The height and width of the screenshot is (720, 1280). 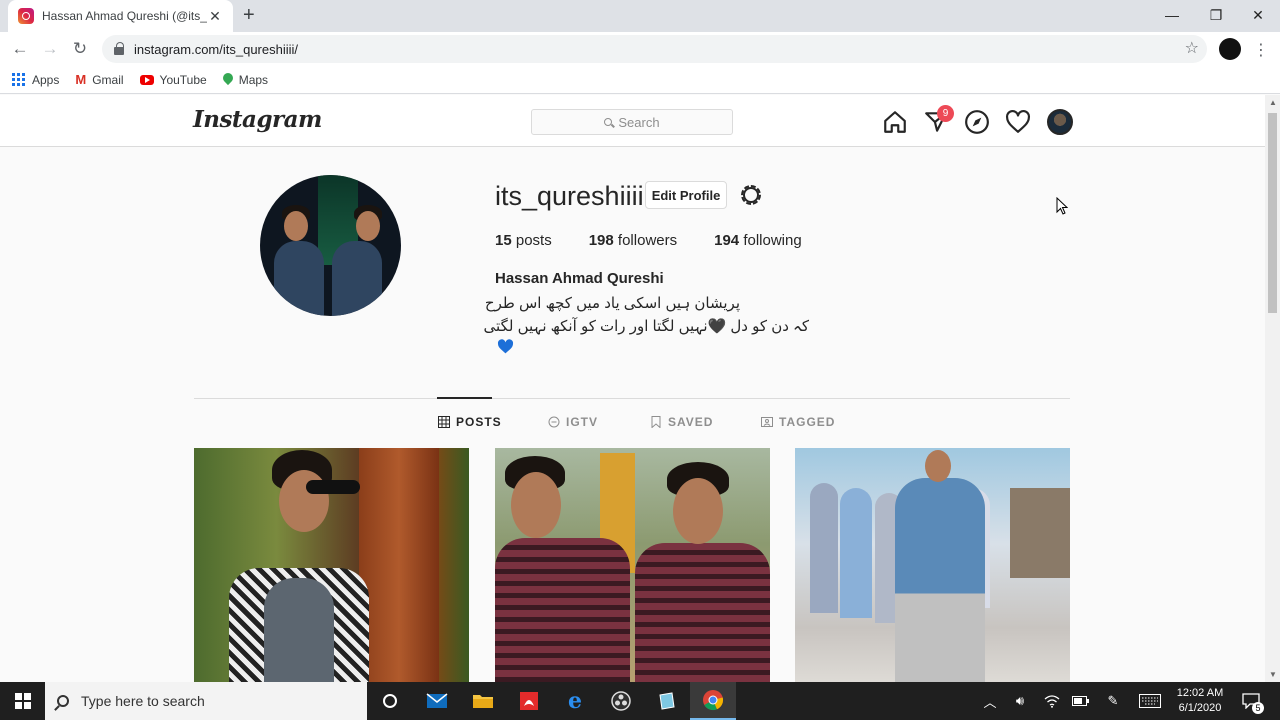 I want to click on youtube-icon, so click(x=146, y=79).